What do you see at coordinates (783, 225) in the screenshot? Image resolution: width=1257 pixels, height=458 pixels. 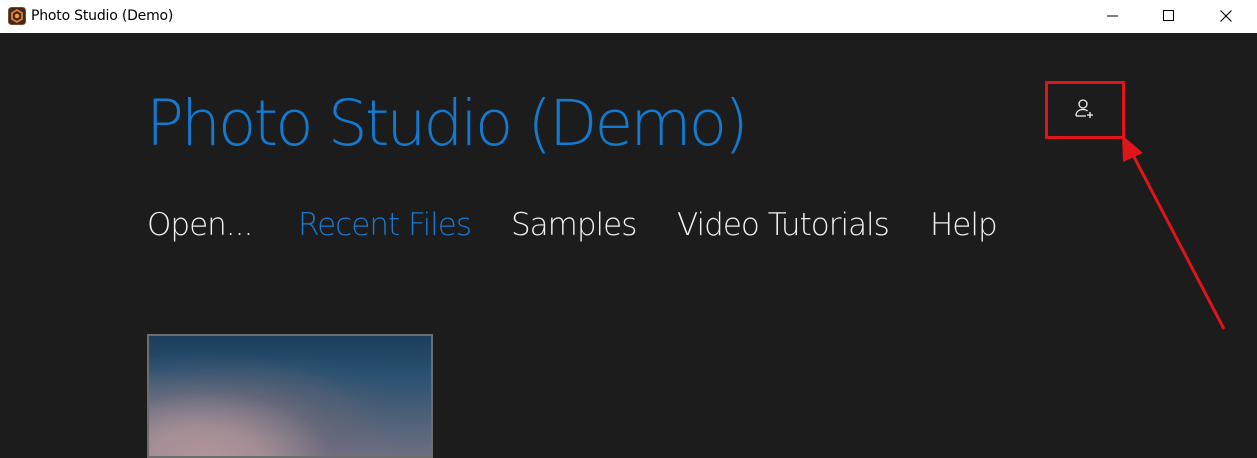 I see `nav-video-tutorials: Video Tutorials` at bounding box center [783, 225].